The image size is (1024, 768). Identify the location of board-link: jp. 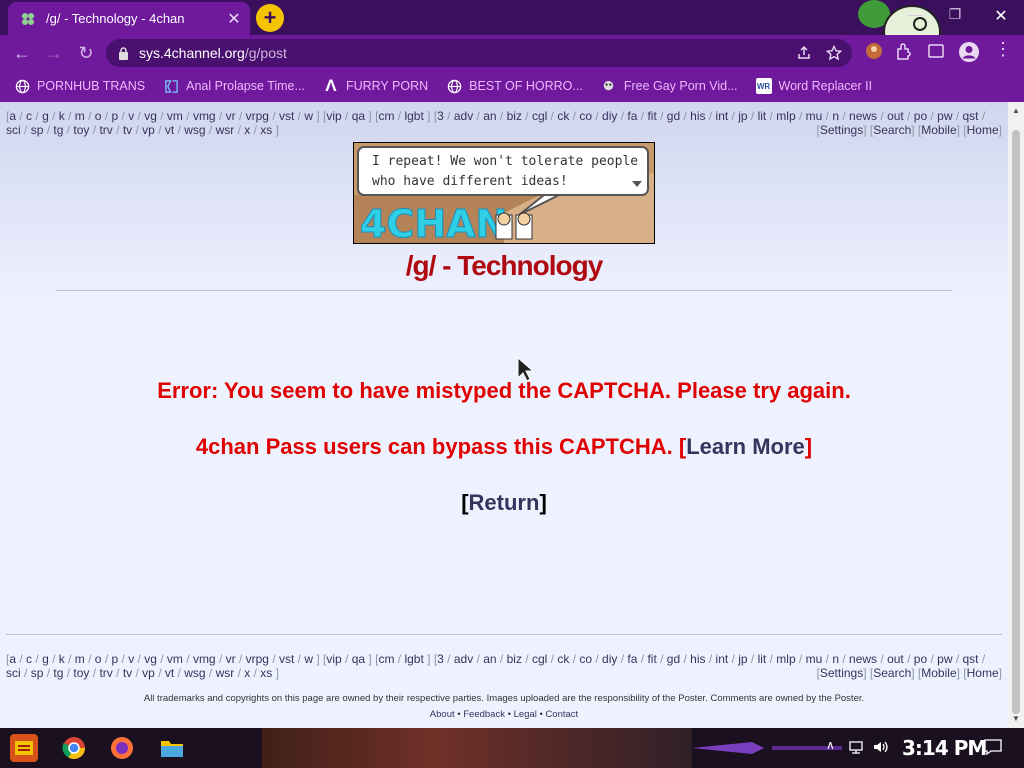
(742, 659).